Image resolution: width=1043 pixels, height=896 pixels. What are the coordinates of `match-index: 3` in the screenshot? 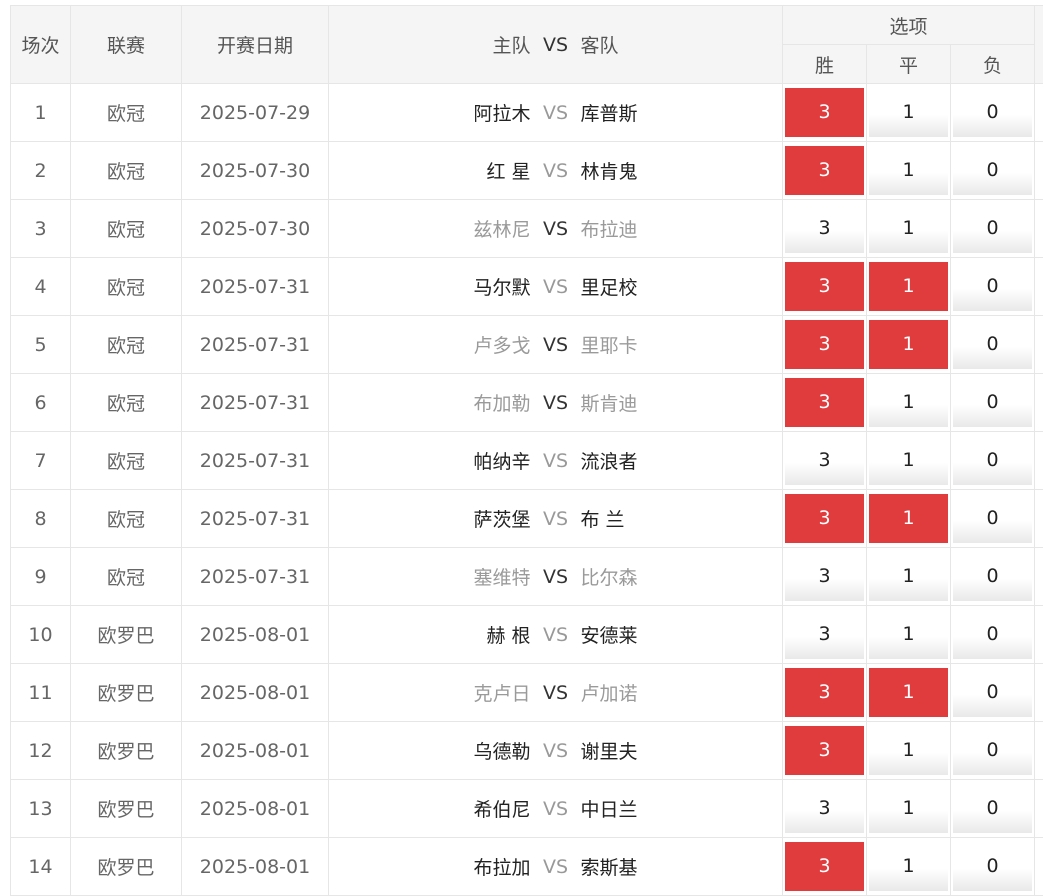 It's located at (41, 229).